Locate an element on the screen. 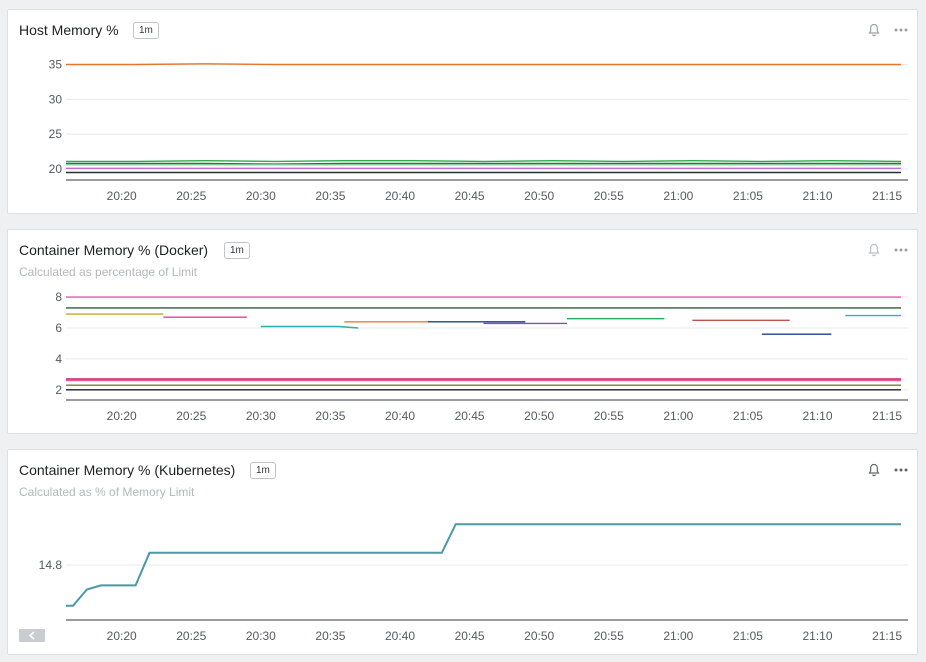 The height and width of the screenshot is (662, 926). y-tick-label: 14.8 is located at coordinates (51, 565).